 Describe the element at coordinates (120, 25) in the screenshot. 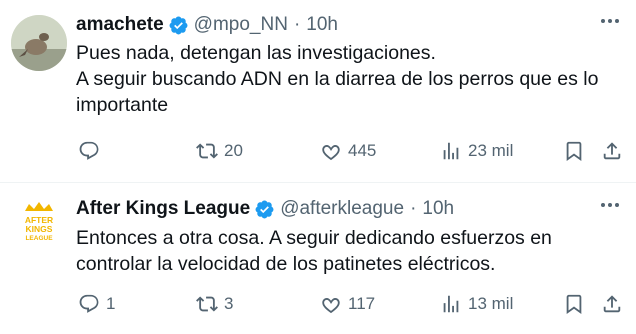

I see `author-name: amachete` at that location.